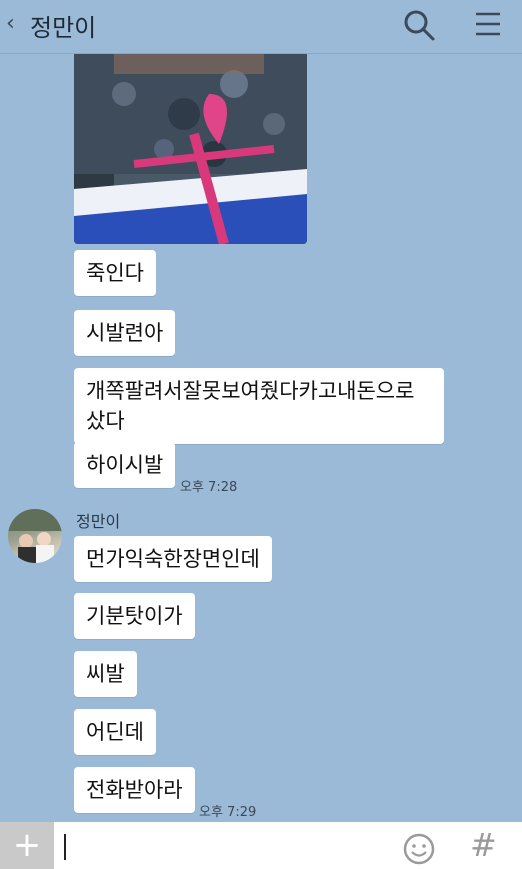 The image size is (522, 869). I want to click on message-bubble: 죽인다, so click(115, 273).